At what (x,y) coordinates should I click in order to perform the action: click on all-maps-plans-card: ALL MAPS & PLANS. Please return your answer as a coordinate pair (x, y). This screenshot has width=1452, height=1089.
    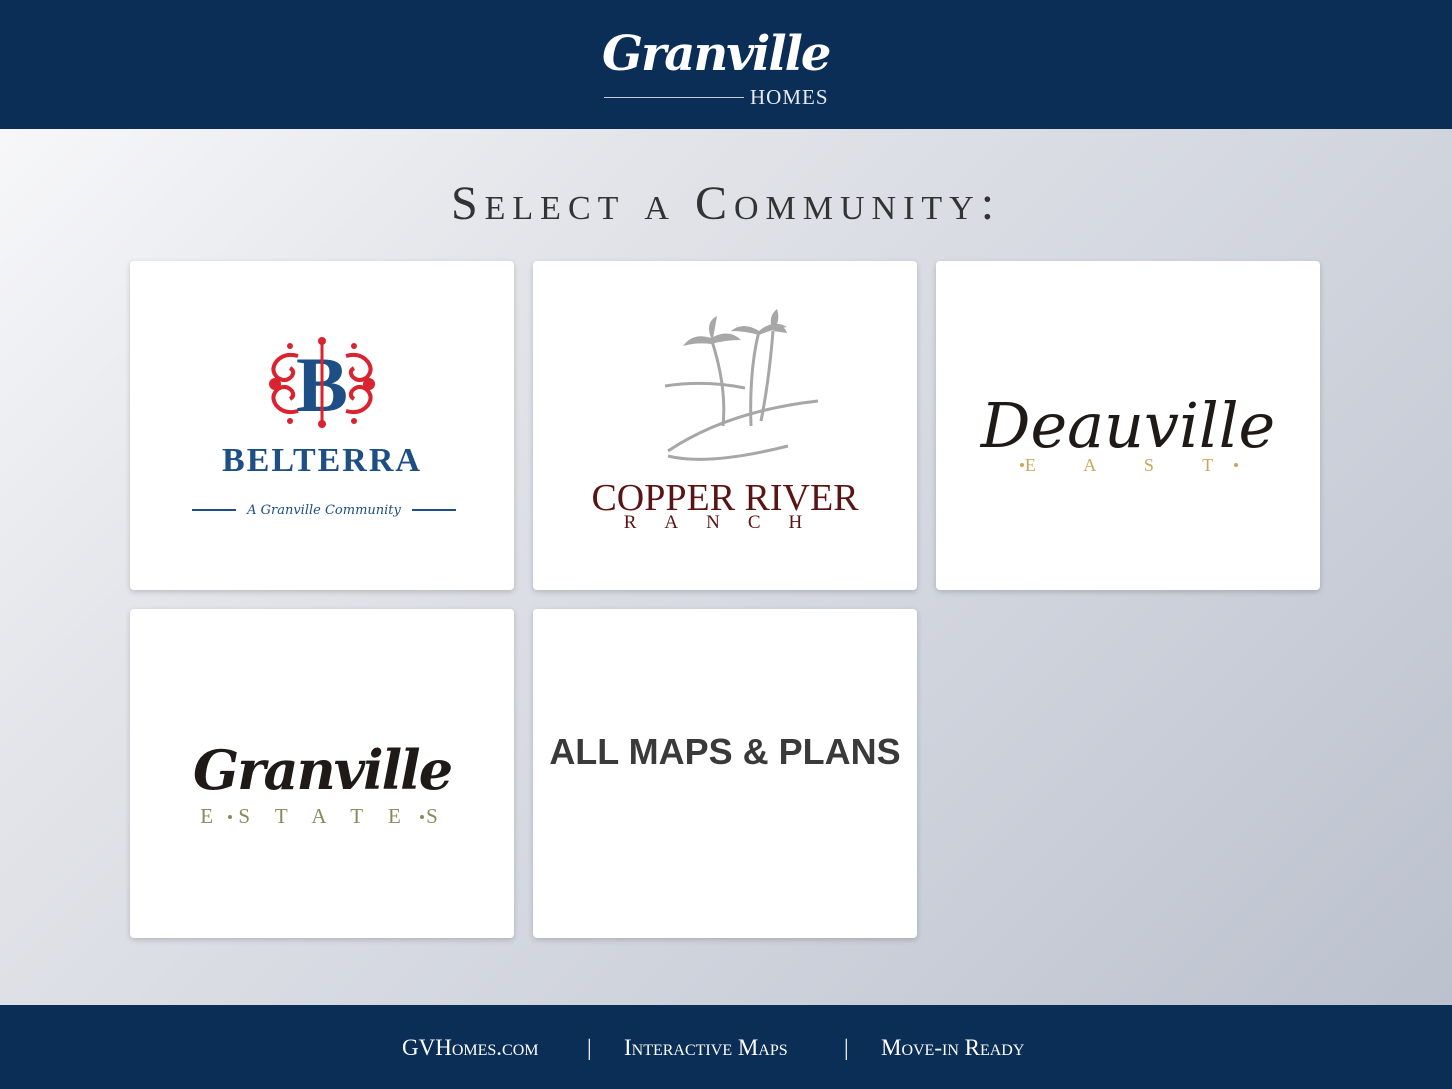
    Looking at the image, I should click on (725, 773).